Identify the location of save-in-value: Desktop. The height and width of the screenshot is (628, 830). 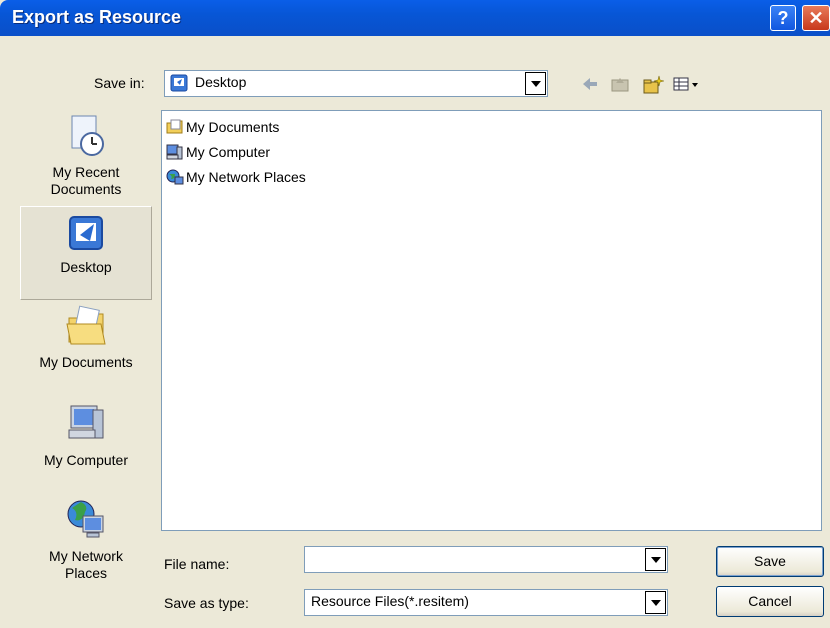
(221, 82).